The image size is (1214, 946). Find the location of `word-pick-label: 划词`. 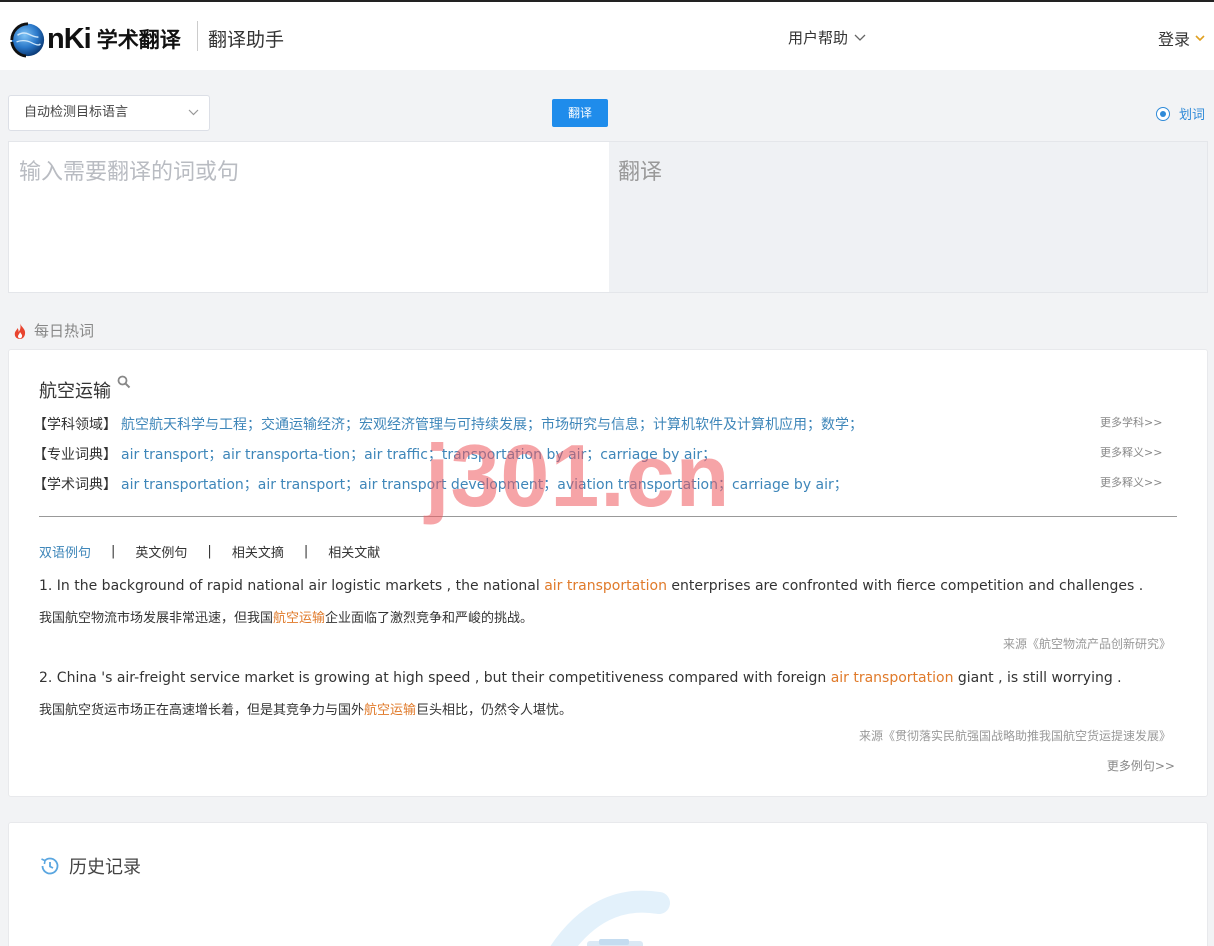

word-pick-label: 划词 is located at coordinates (1192, 115).